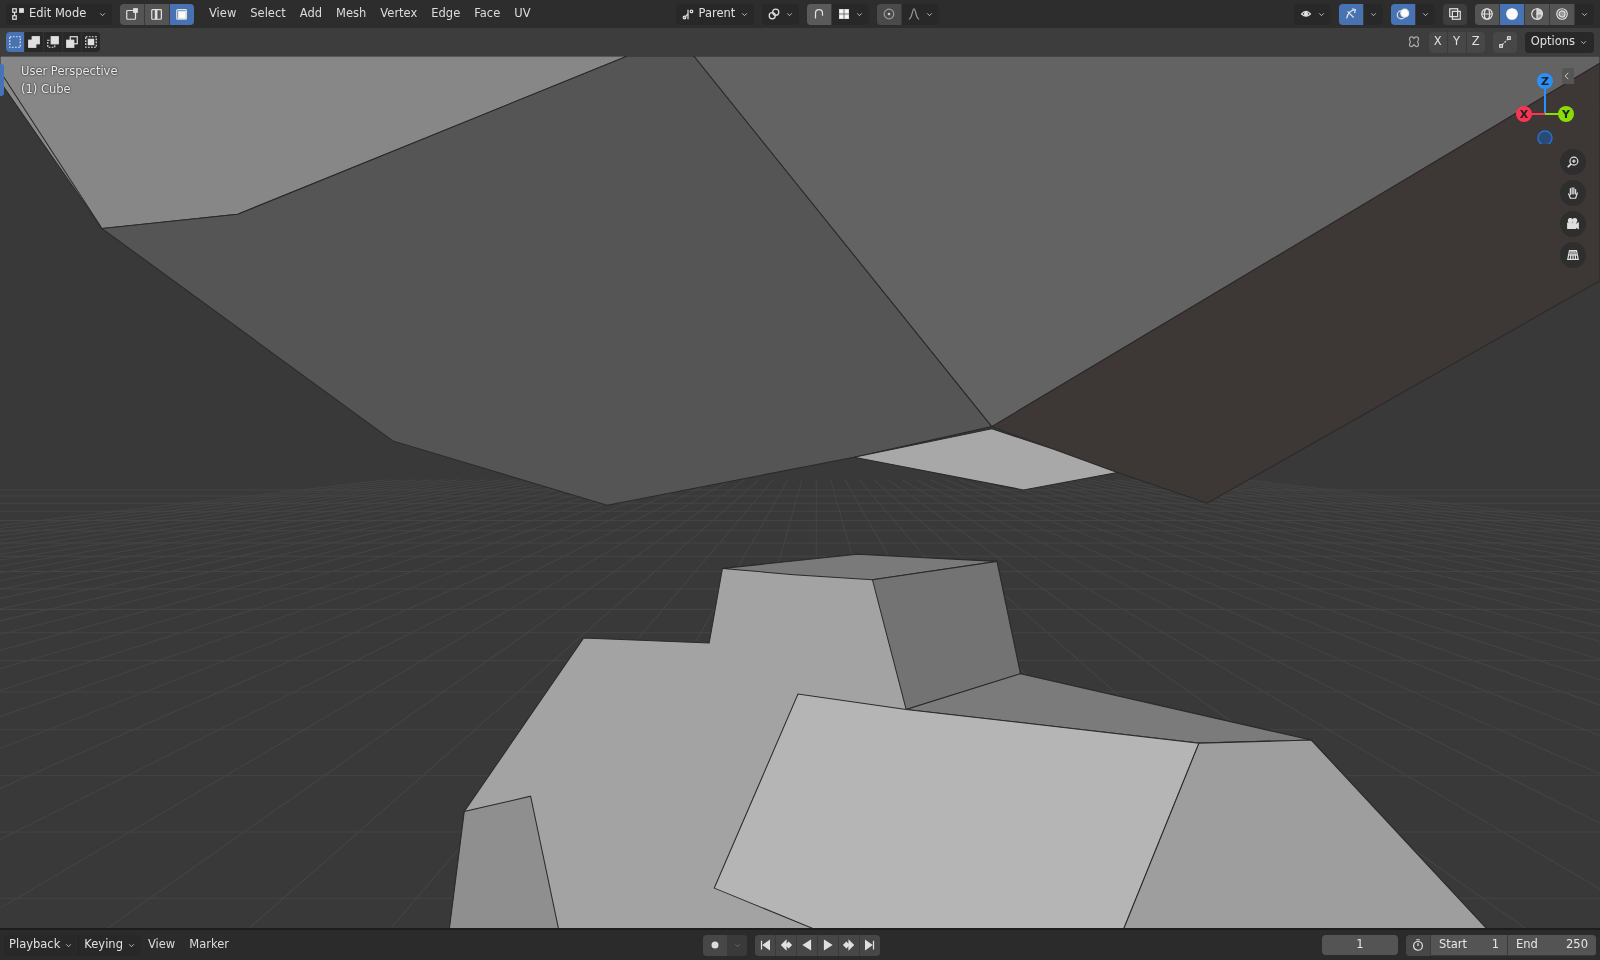 The height and width of the screenshot is (960, 1600). Describe the element at coordinates (351, 14) in the screenshot. I see `menu-item: Mesh` at that location.